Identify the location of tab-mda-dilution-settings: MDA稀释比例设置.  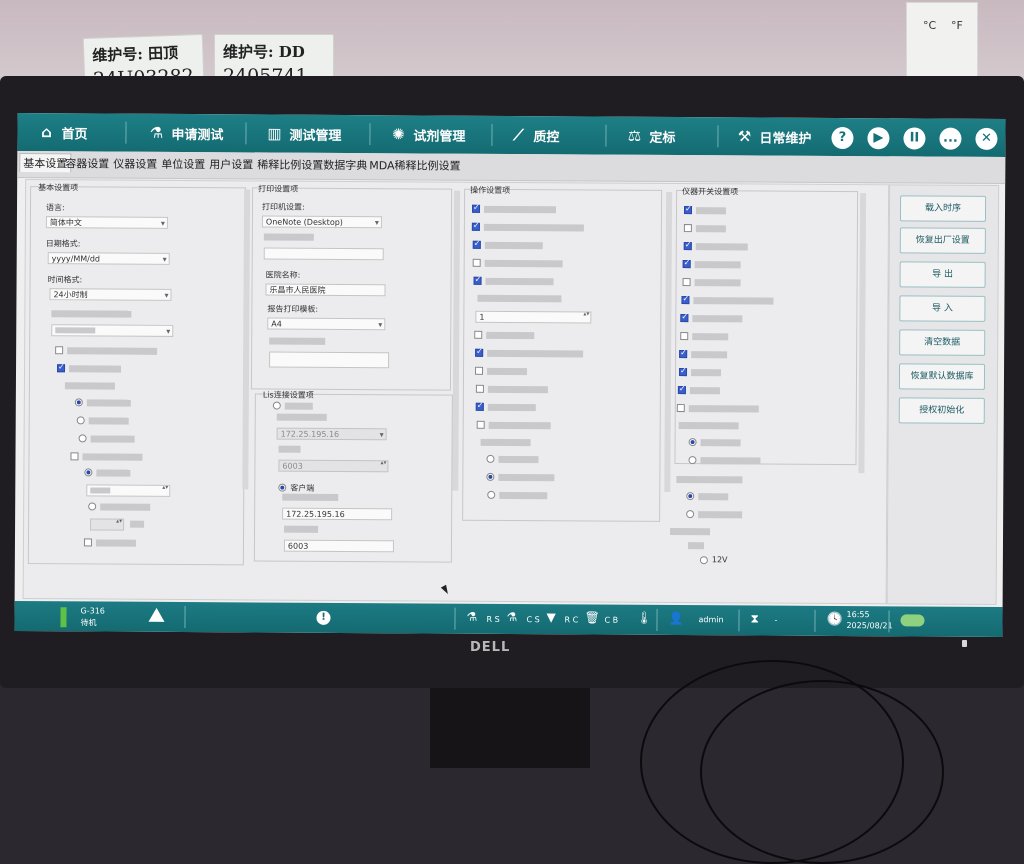
(414, 165).